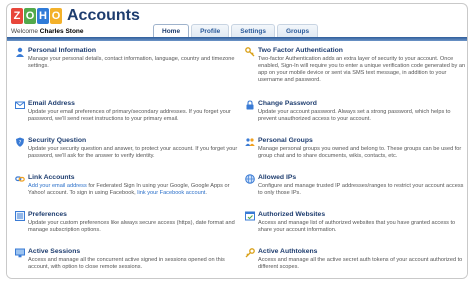  What do you see at coordinates (171, 193) in the screenshot?
I see `facebook-link: link your Facebook account` at bounding box center [171, 193].